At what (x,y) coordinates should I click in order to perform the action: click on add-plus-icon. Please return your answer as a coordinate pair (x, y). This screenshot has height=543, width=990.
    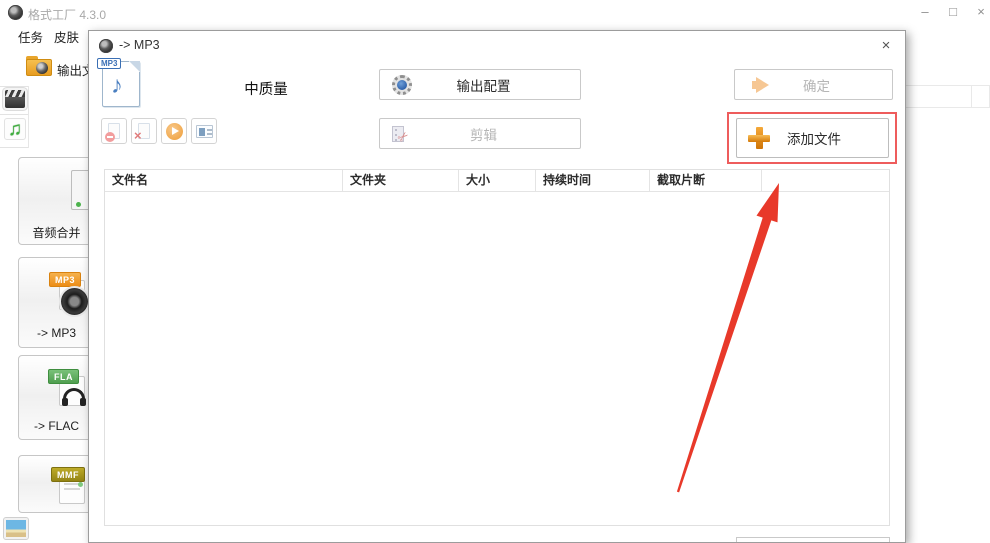
    Looking at the image, I should click on (759, 138).